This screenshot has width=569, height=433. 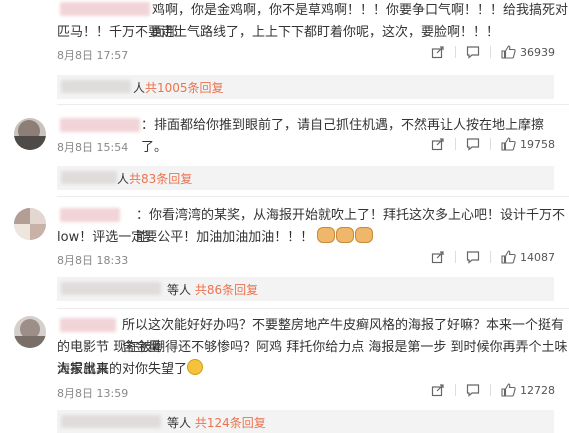 I want to click on replies-bar: 人共83条回复, so click(x=305, y=178).